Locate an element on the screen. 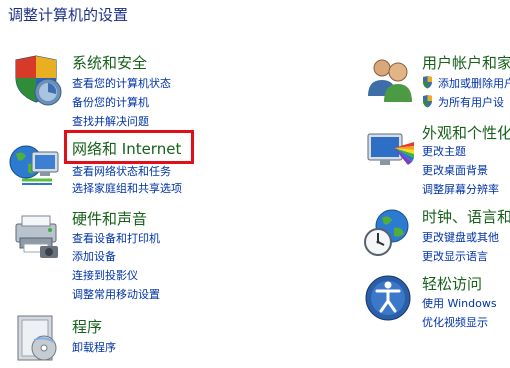 Image resolution: width=510 pixels, height=368 pixels. clock-language-region-icon is located at coordinates (389, 233).